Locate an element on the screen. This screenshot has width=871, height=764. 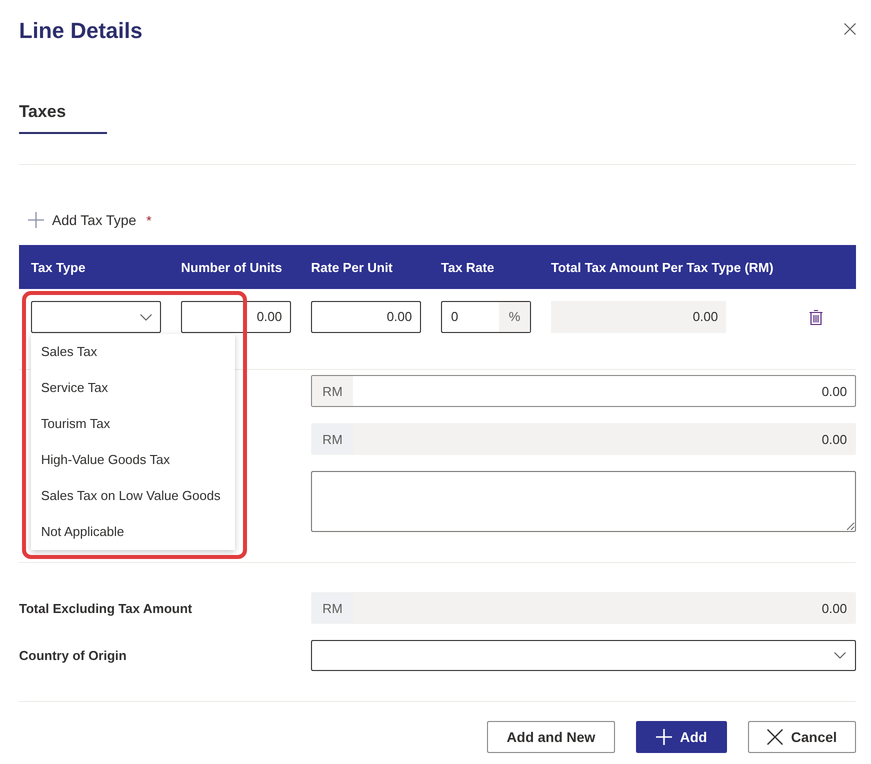
total-amount-field: 0.00 is located at coordinates (638, 317).